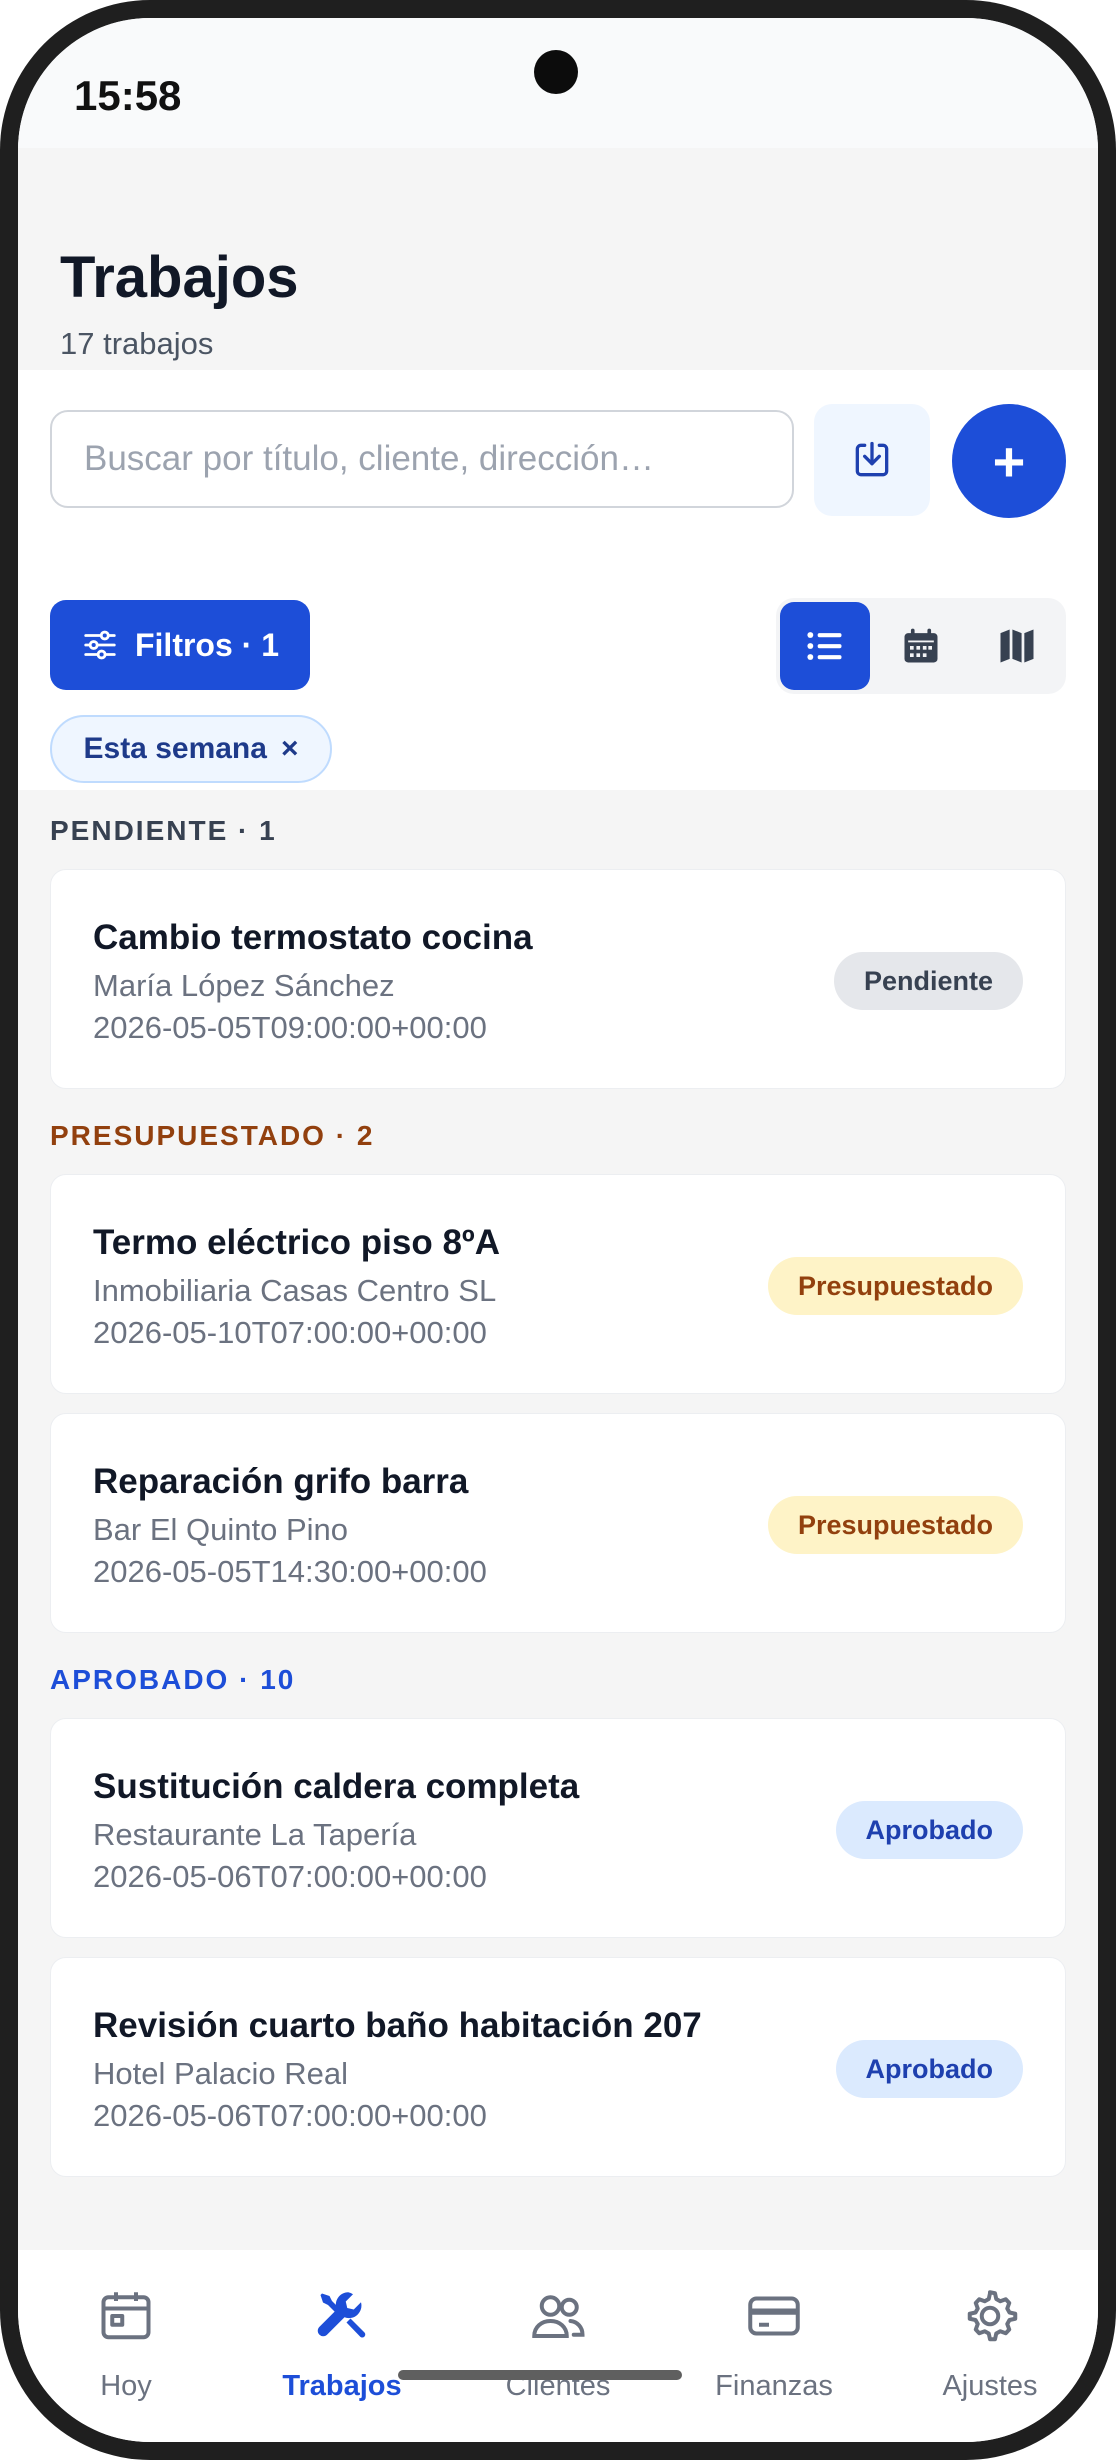 The height and width of the screenshot is (2460, 1116). I want to click on filters-label: Filtros · 1, so click(206, 644).